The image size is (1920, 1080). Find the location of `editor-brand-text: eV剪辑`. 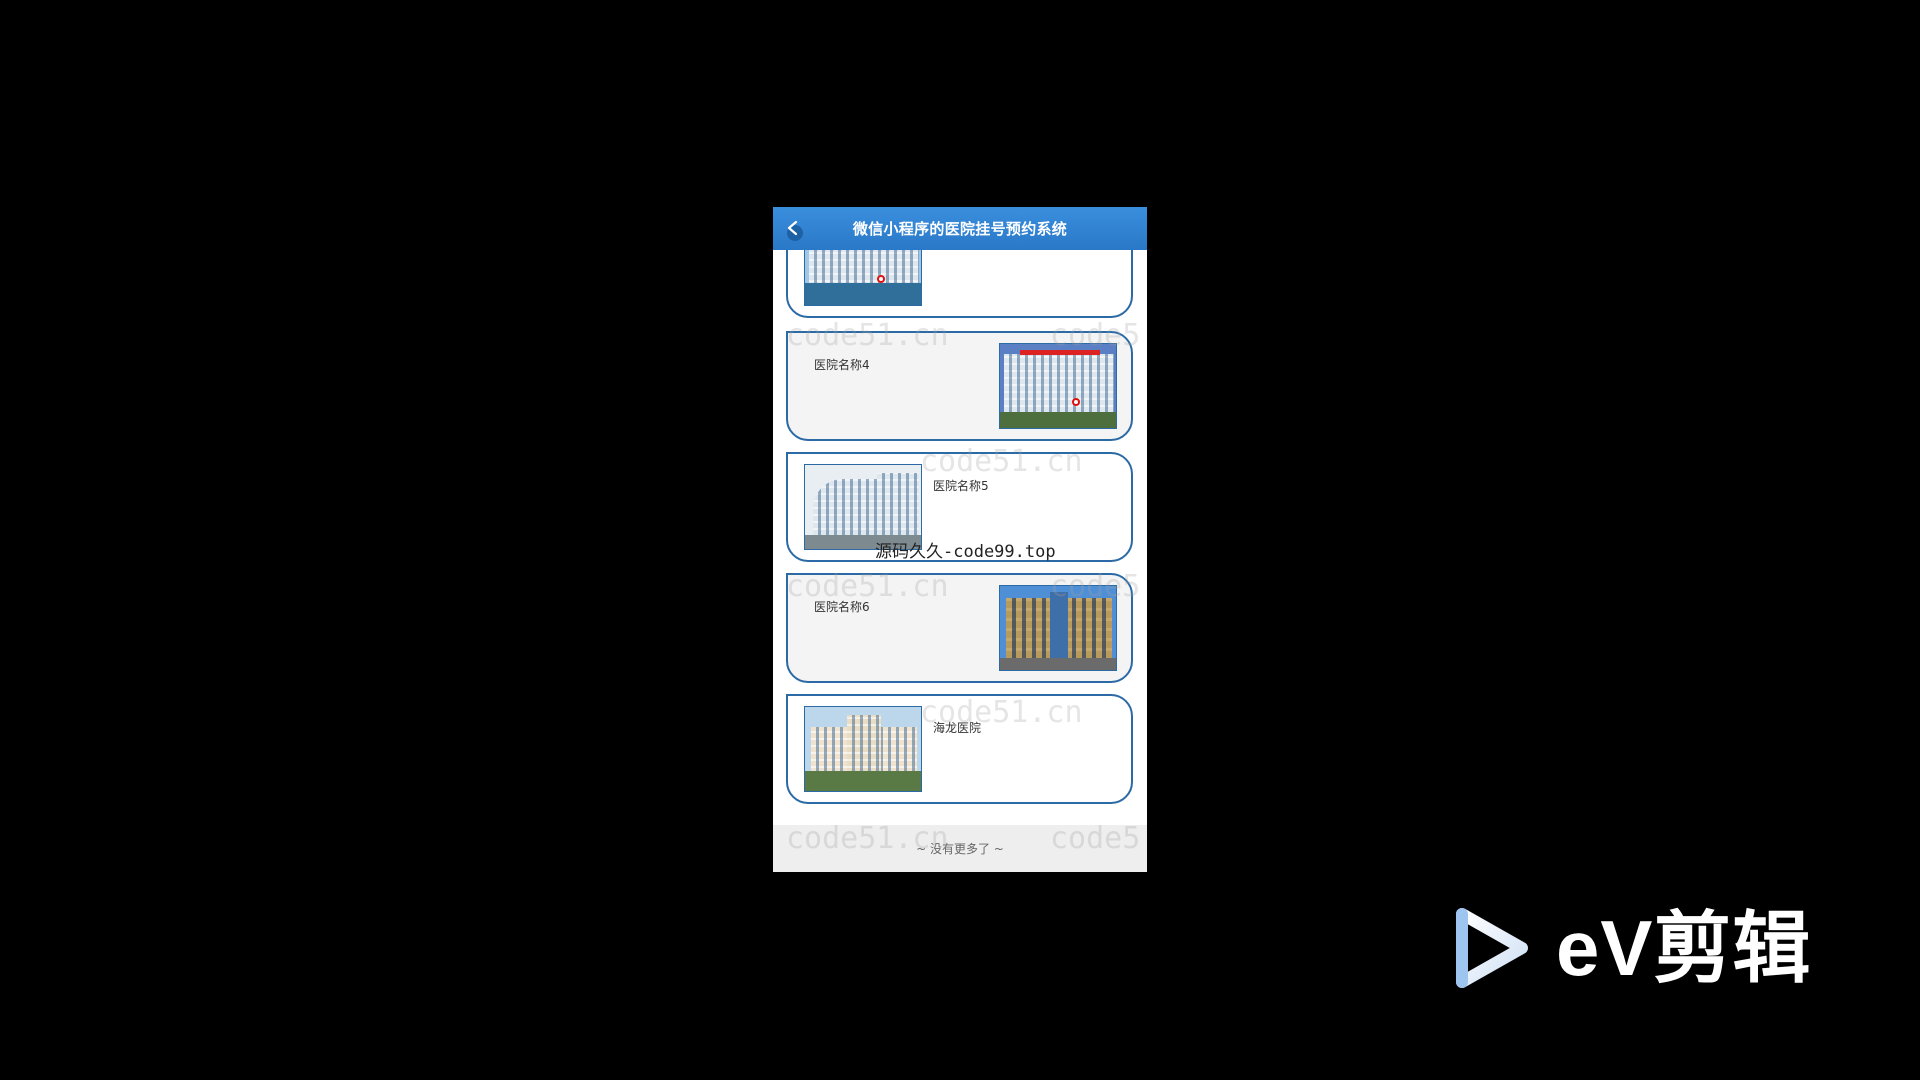

editor-brand-text: eV剪辑 is located at coordinates (1684, 948).